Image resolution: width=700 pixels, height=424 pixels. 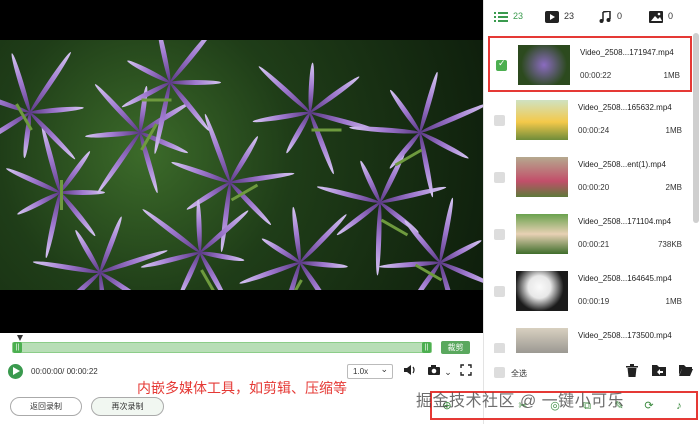 What do you see at coordinates (588, 292) in the screenshot?
I see `file-row: Video_2508...164645.mp4 00:00:19 1MB` at bounding box center [588, 292].